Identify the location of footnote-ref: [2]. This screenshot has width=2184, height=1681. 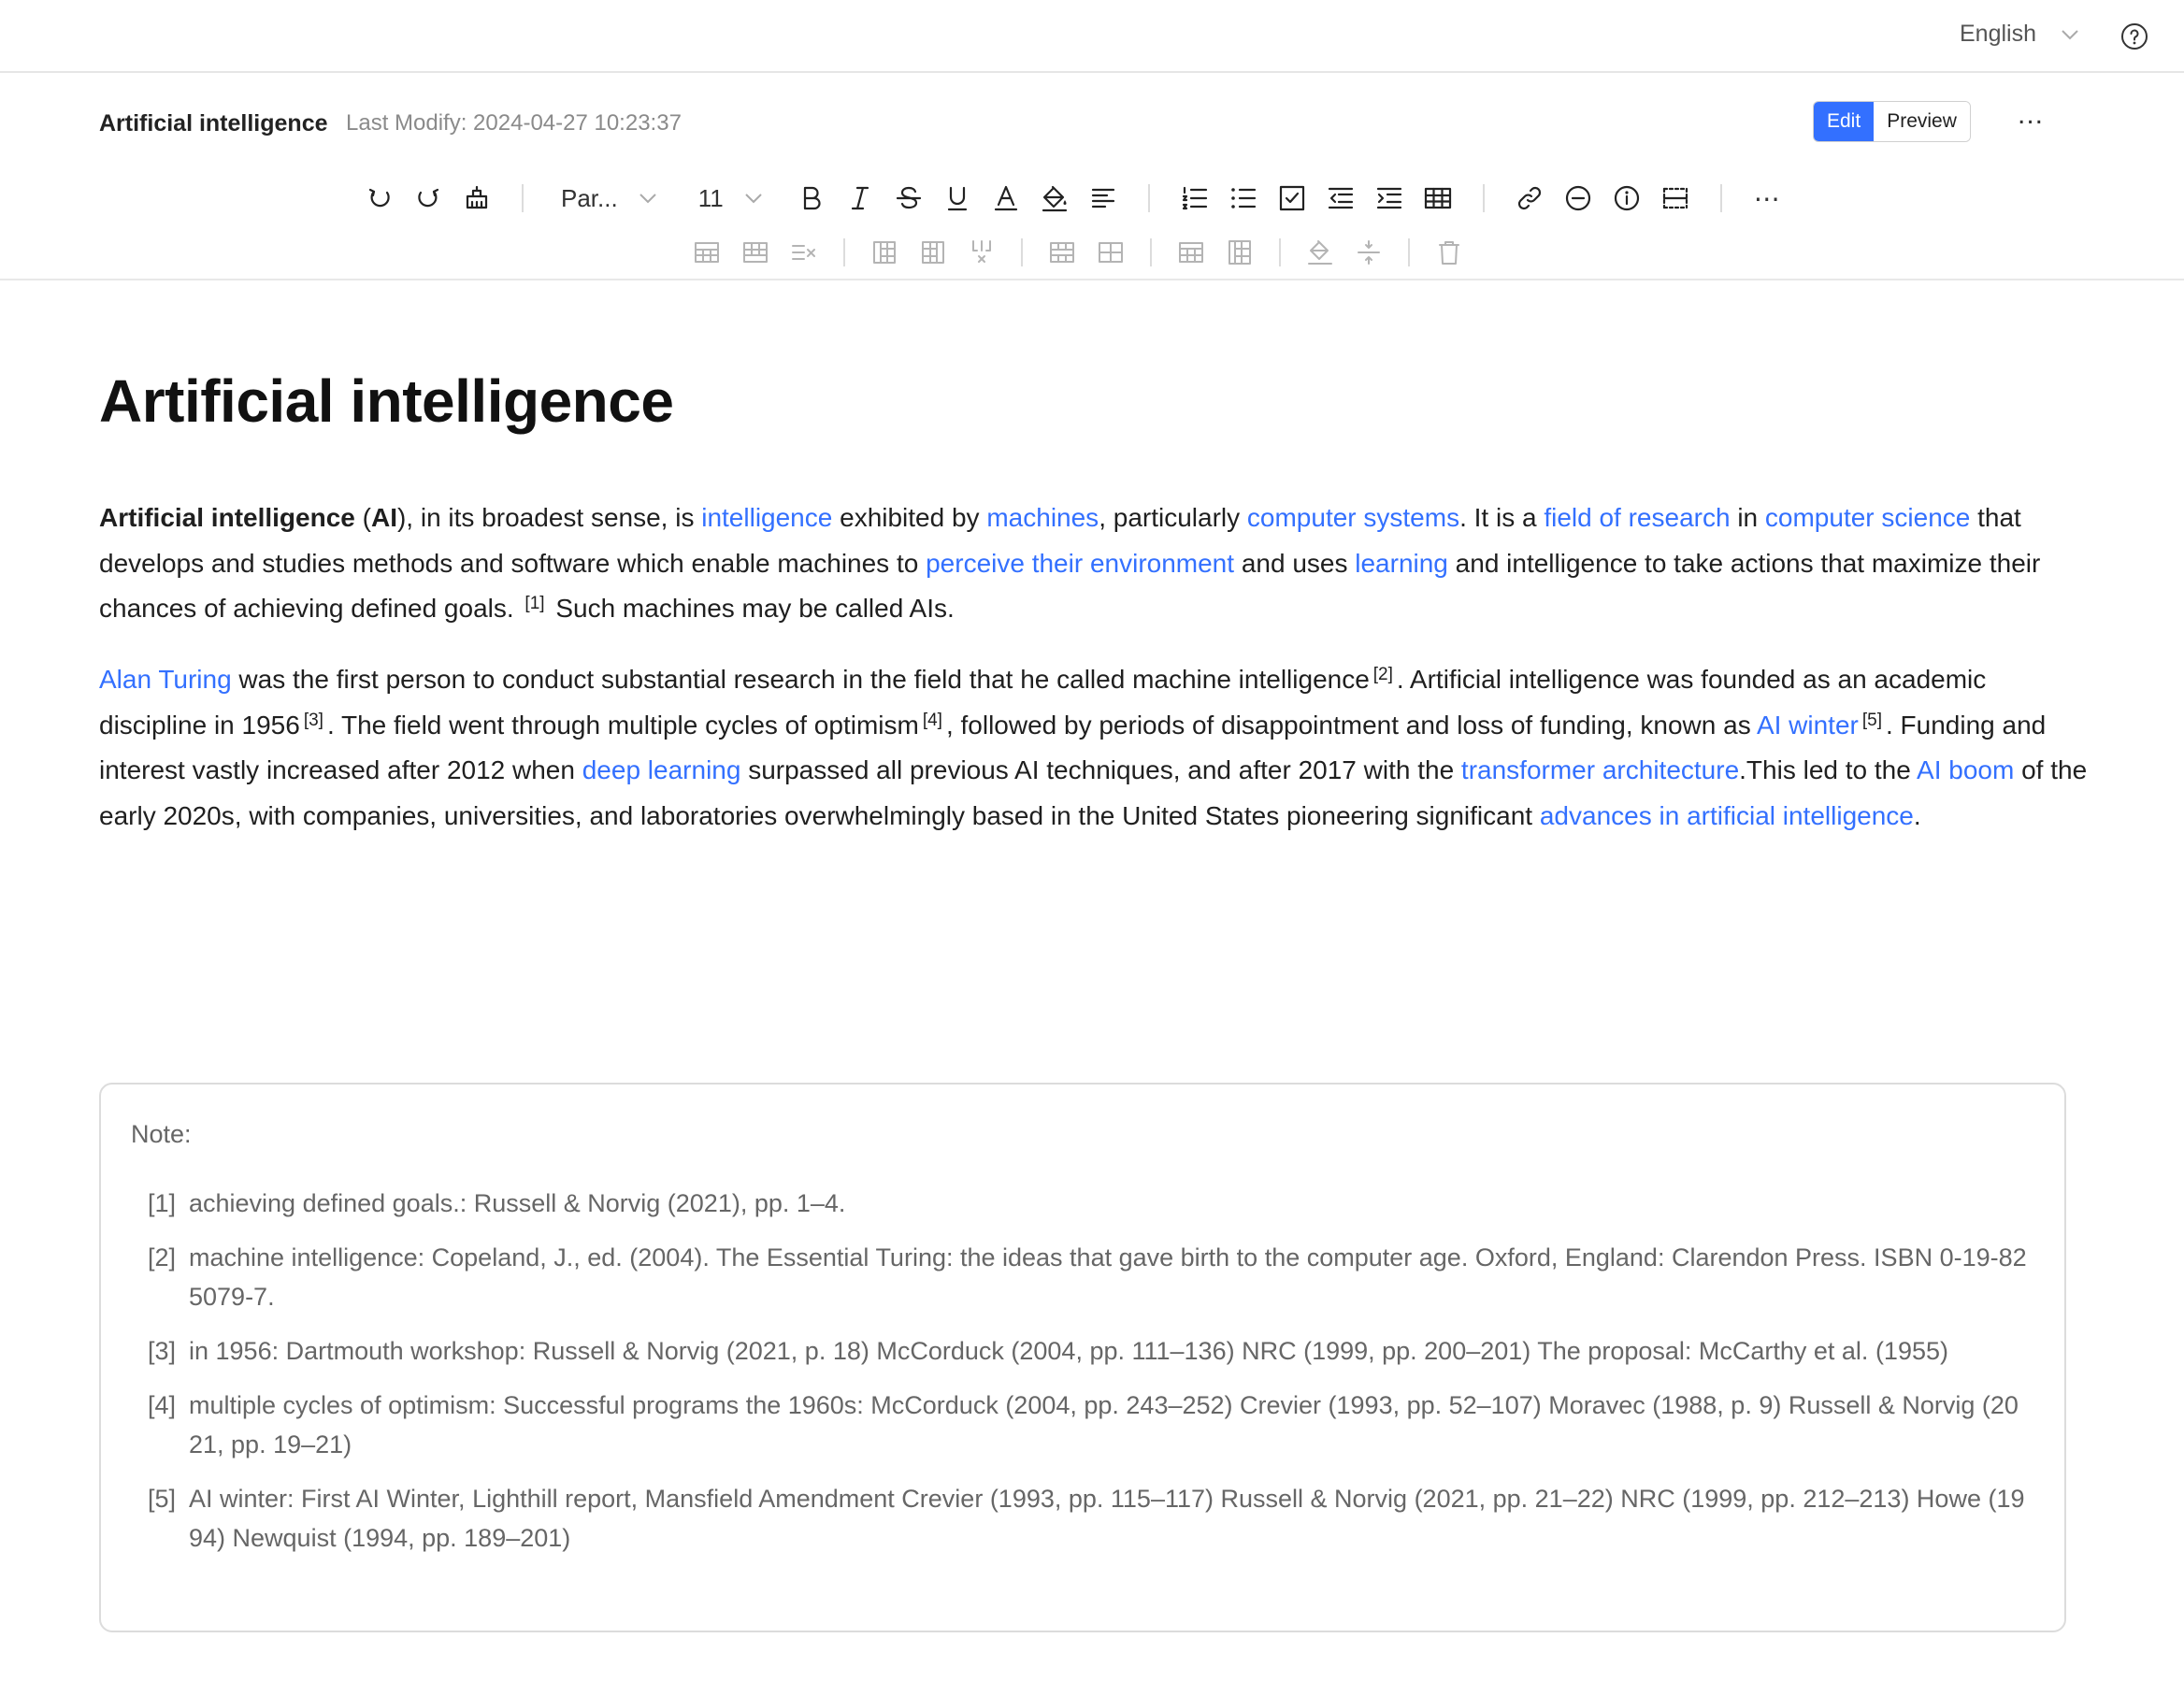
(1383, 674).